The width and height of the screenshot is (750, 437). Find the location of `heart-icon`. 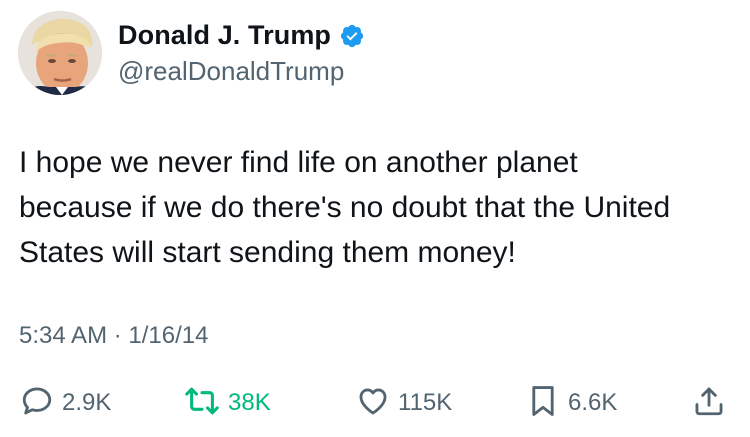

heart-icon is located at coordinates (373, 403).